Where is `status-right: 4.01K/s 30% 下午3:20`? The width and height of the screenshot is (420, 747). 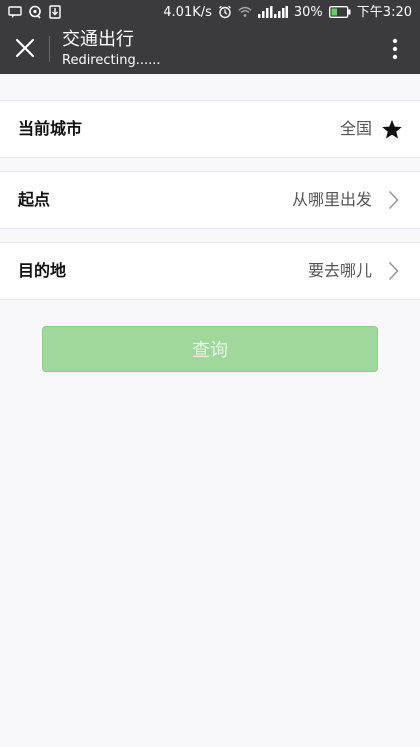 status-right: 4.01K/s 30% 下午3:20 is located at coordinates (287, 12).